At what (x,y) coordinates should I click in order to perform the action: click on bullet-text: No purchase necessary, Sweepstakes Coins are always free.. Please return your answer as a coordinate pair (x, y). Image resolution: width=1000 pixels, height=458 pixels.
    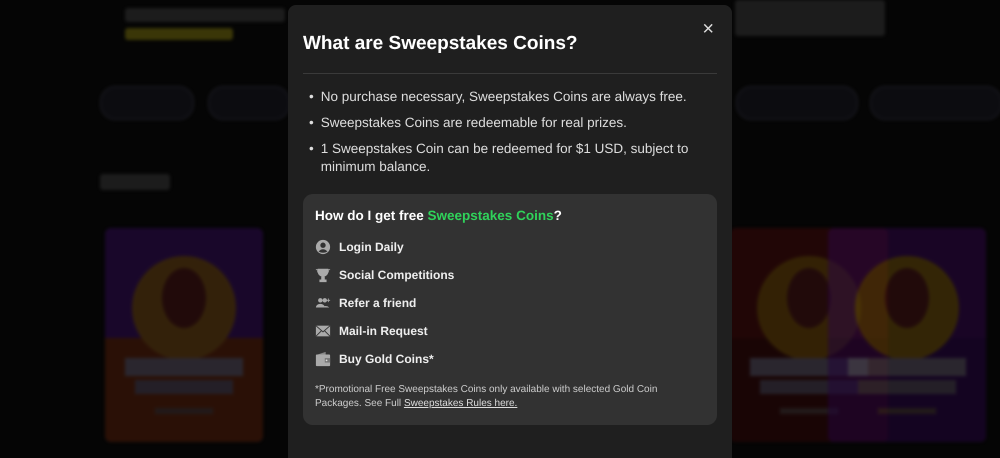
    Looking at the image, I should click on (503, 97).